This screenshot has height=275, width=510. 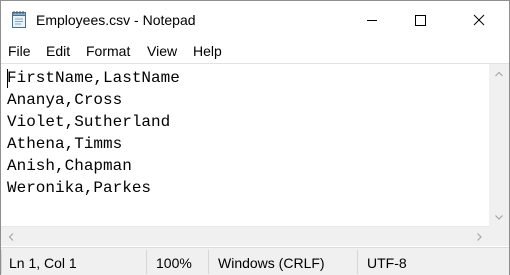 I want to click on close-button, so click(x=479, y=20).